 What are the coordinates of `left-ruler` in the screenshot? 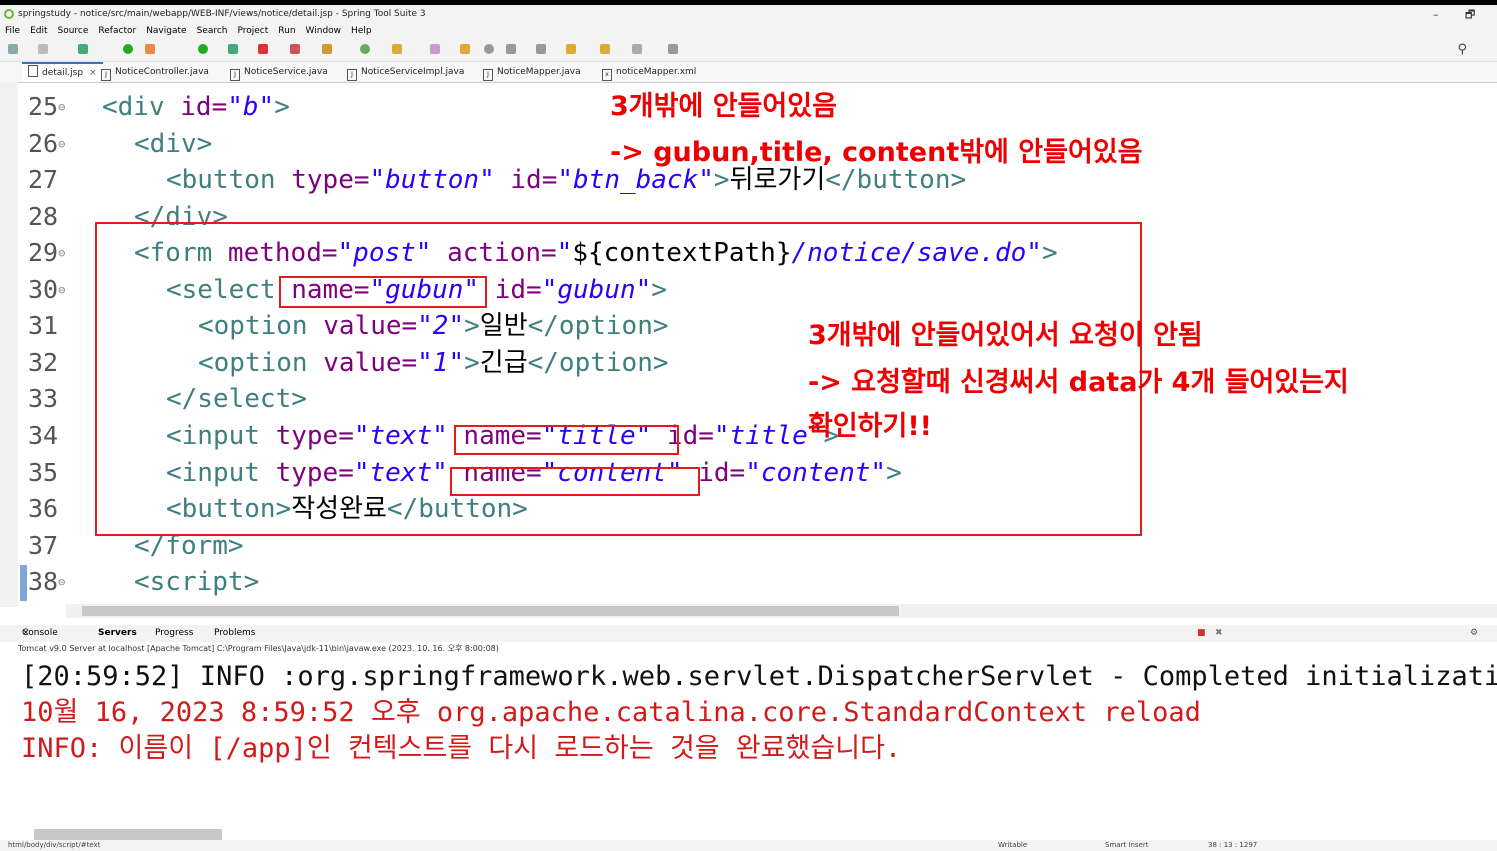 It's located at (9, 344).